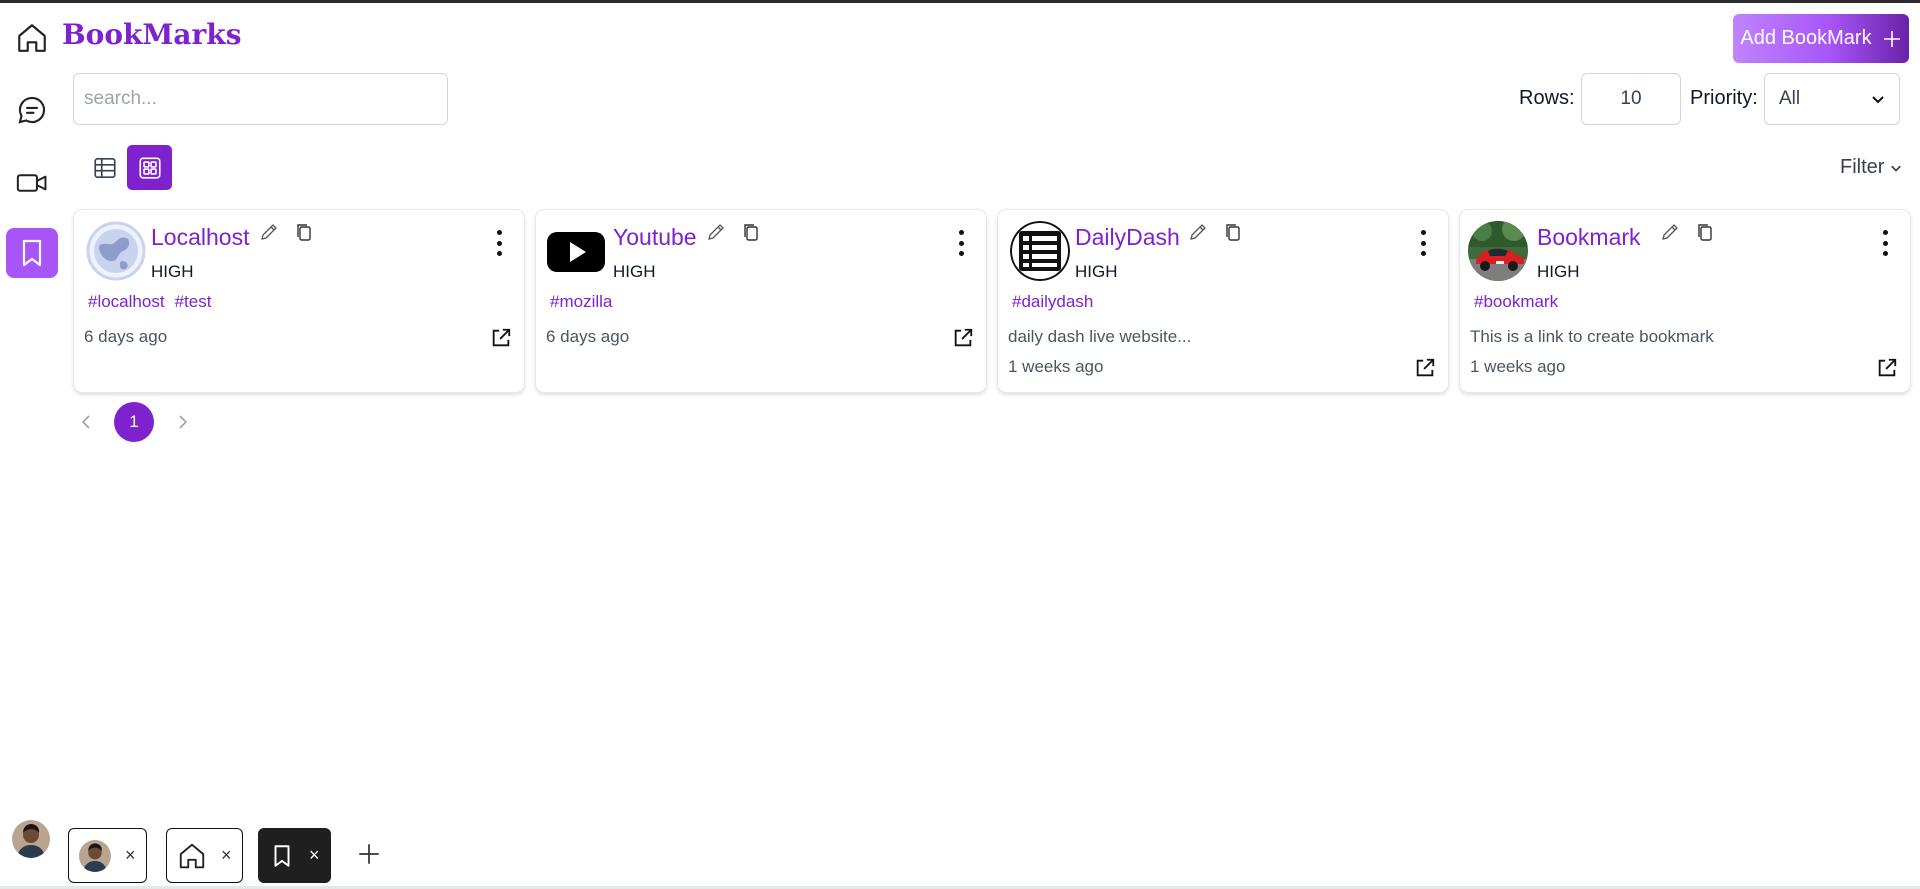  Describe the element at coordinates (1790, 98) in the screenshot. I see `priority-selected-value: All` at that location.